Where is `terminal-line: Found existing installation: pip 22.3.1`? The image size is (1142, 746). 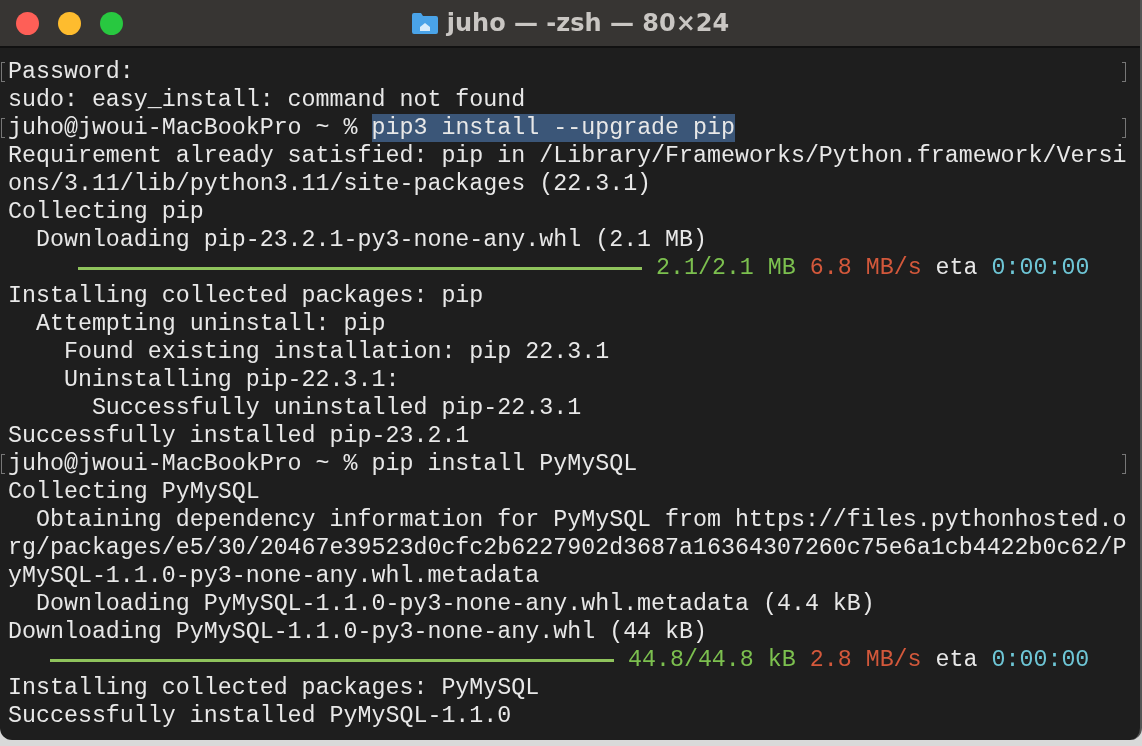
terminal-line: Found existing installation: pip 22.3.1 is located at coordinates (336, 352).